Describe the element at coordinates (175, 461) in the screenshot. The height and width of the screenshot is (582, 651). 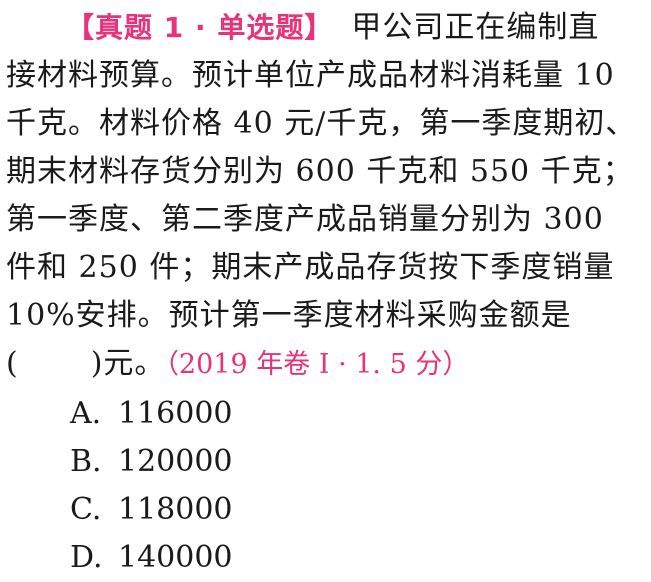
I see `option-value: 120000` at that location.